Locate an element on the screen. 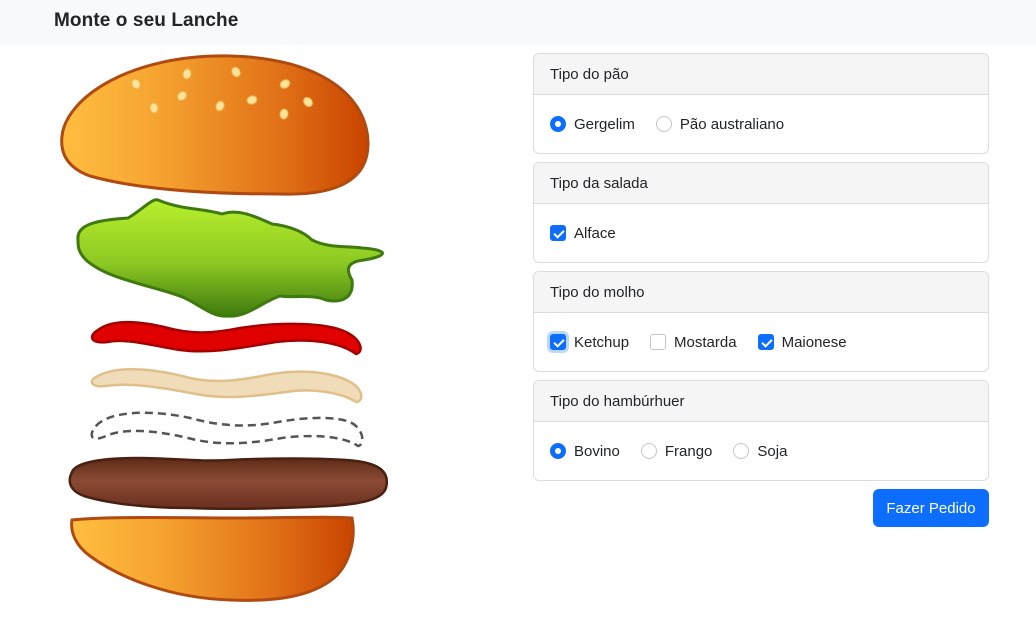  lettuce-icon is located at coordinates (230, 258).